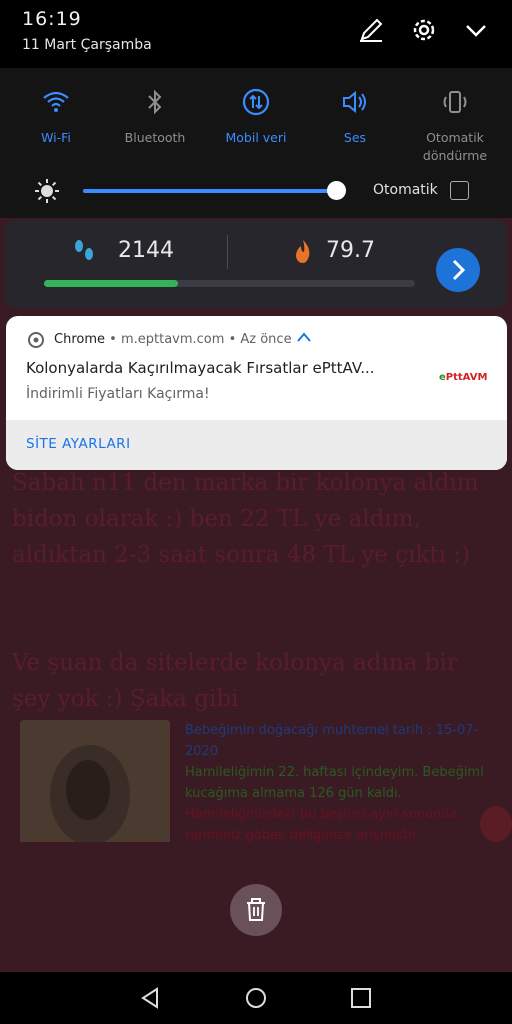 The height and width of the screenshot is (1024, 512). I want to click on epttavm-logo: ePttAVM, so click(463, 377).